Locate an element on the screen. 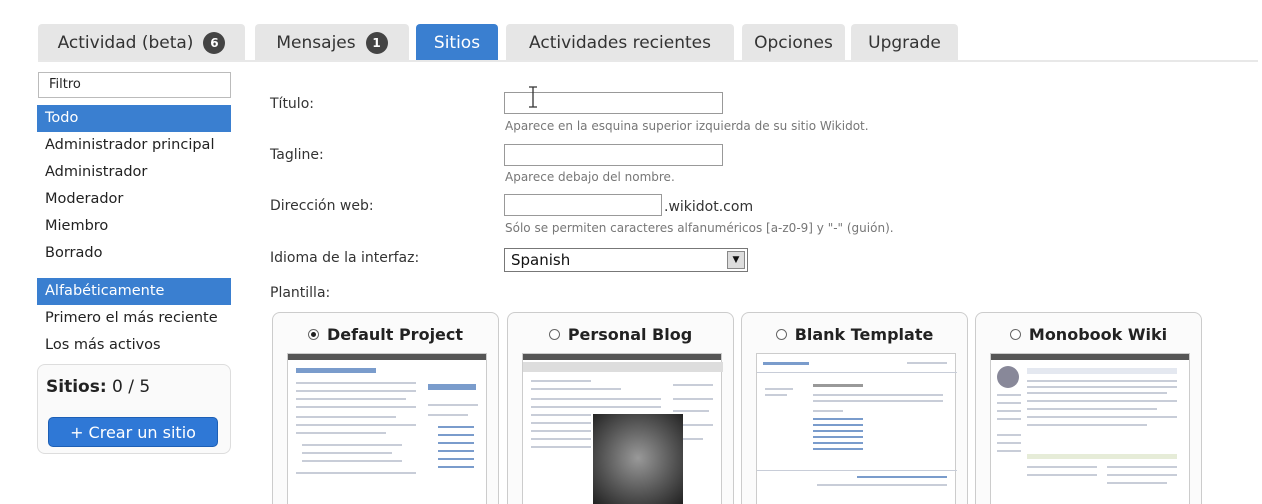 The image size is (1262, 504). language-selected-value: Spanish is located at coordinates (541, 260).